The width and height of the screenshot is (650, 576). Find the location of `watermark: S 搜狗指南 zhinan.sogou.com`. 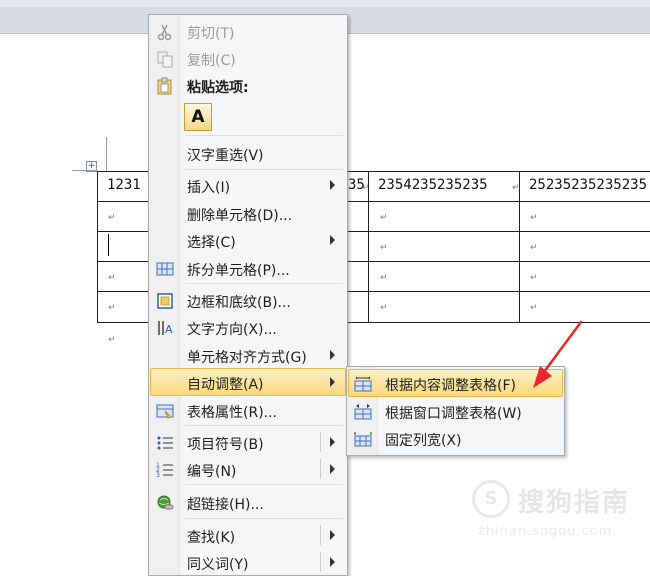

watermark: S 搜狗指南 zhinan.sogou.com is located at coordinates (557, 513).